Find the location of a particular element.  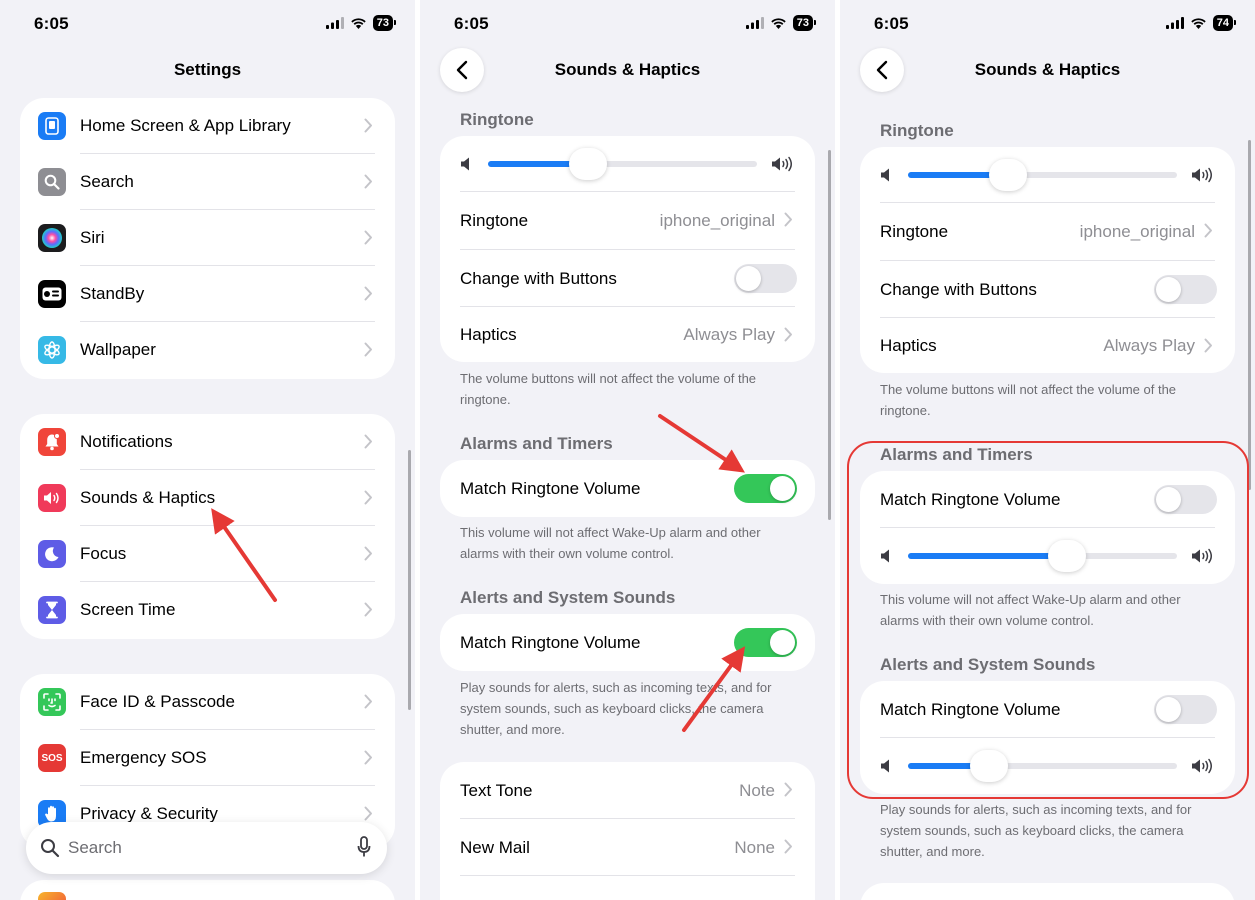

status-bar: 6:05 74 is located at coordinates (1047, 25).